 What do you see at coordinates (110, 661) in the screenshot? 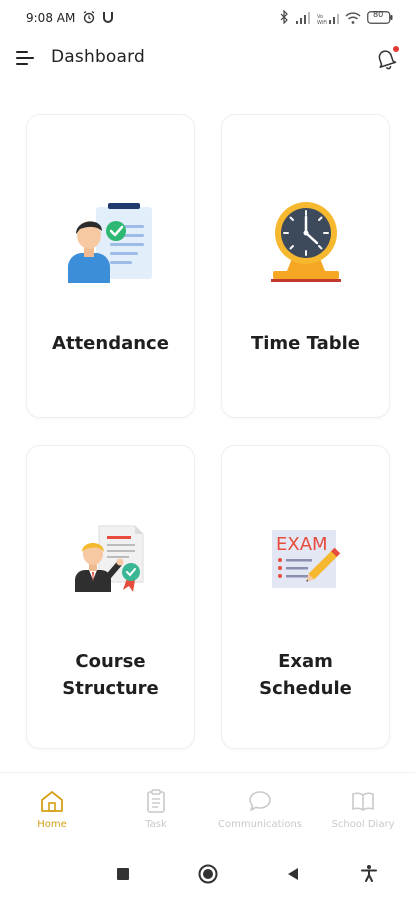
I see `card-label-line1: Course` at bounding box center [110, 661].